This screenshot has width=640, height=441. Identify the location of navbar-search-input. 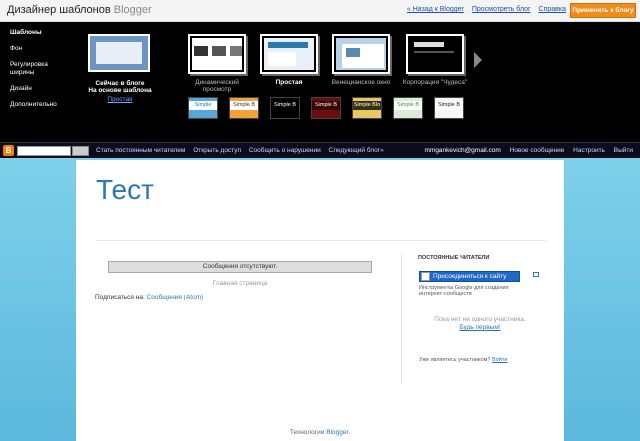
(44, 151).